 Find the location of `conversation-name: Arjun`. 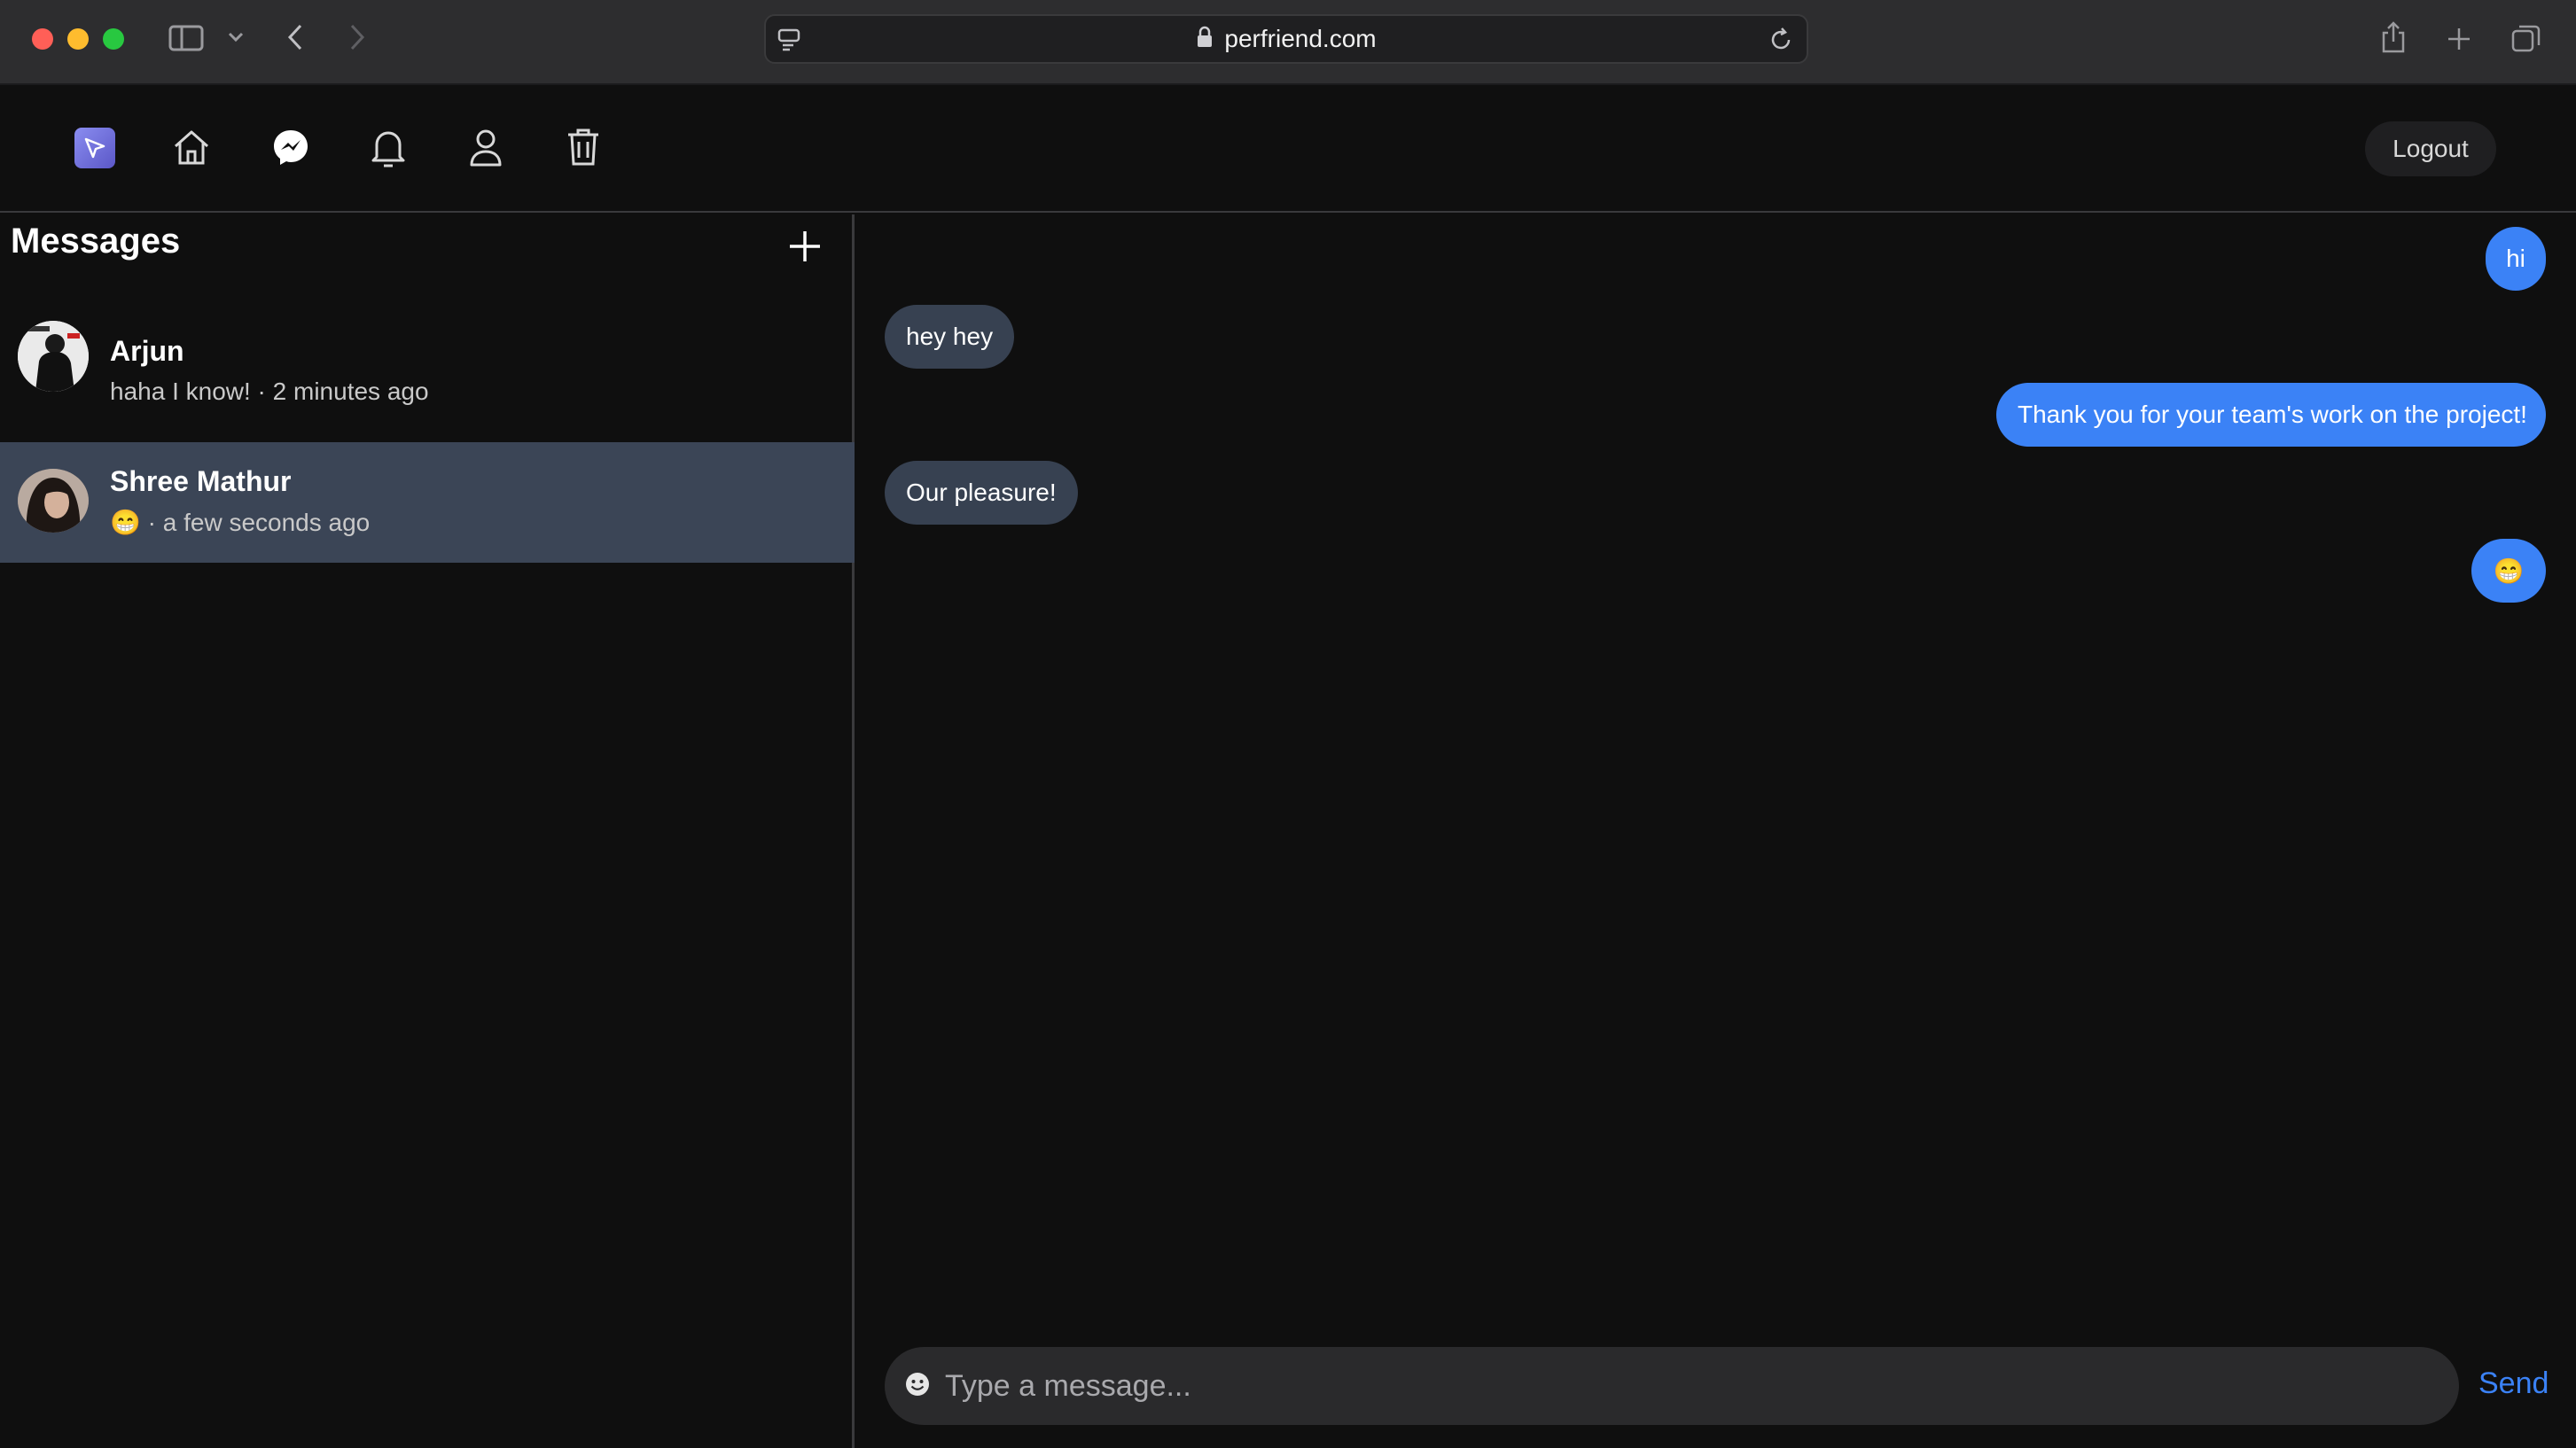

conversation-name: Arjun is located at coordinates (147, 351).